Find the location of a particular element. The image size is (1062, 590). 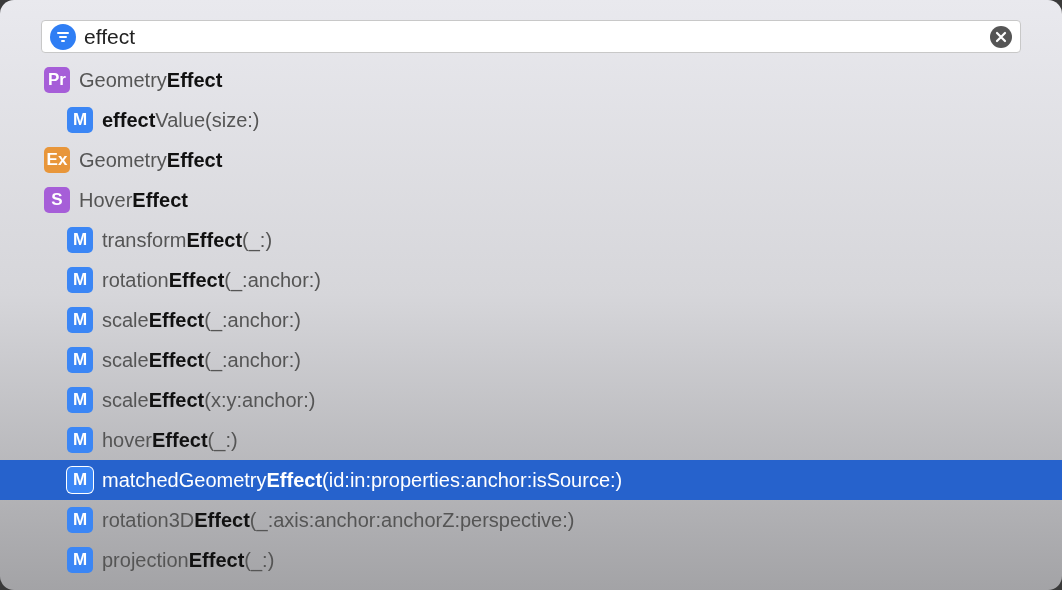

result-item: M matchedGeometryEffect(id:in:properties:anchor:isSource:) is located at coordinates (531, 480).